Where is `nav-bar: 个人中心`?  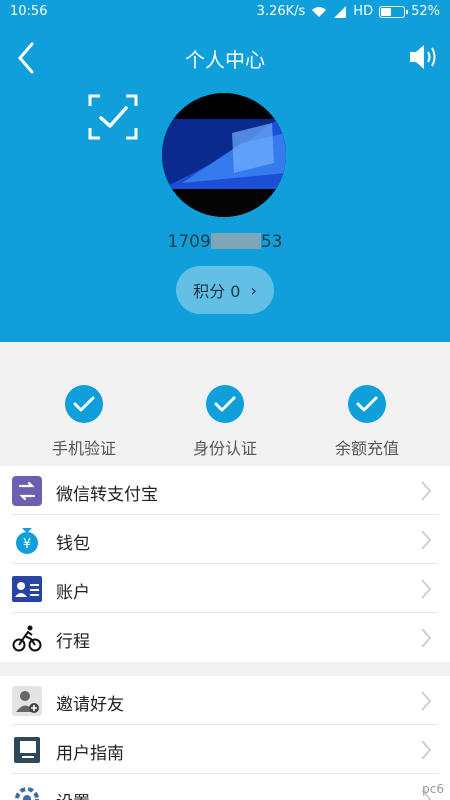 nav-bar: 个人中心 is located at coordinates (225, 58).